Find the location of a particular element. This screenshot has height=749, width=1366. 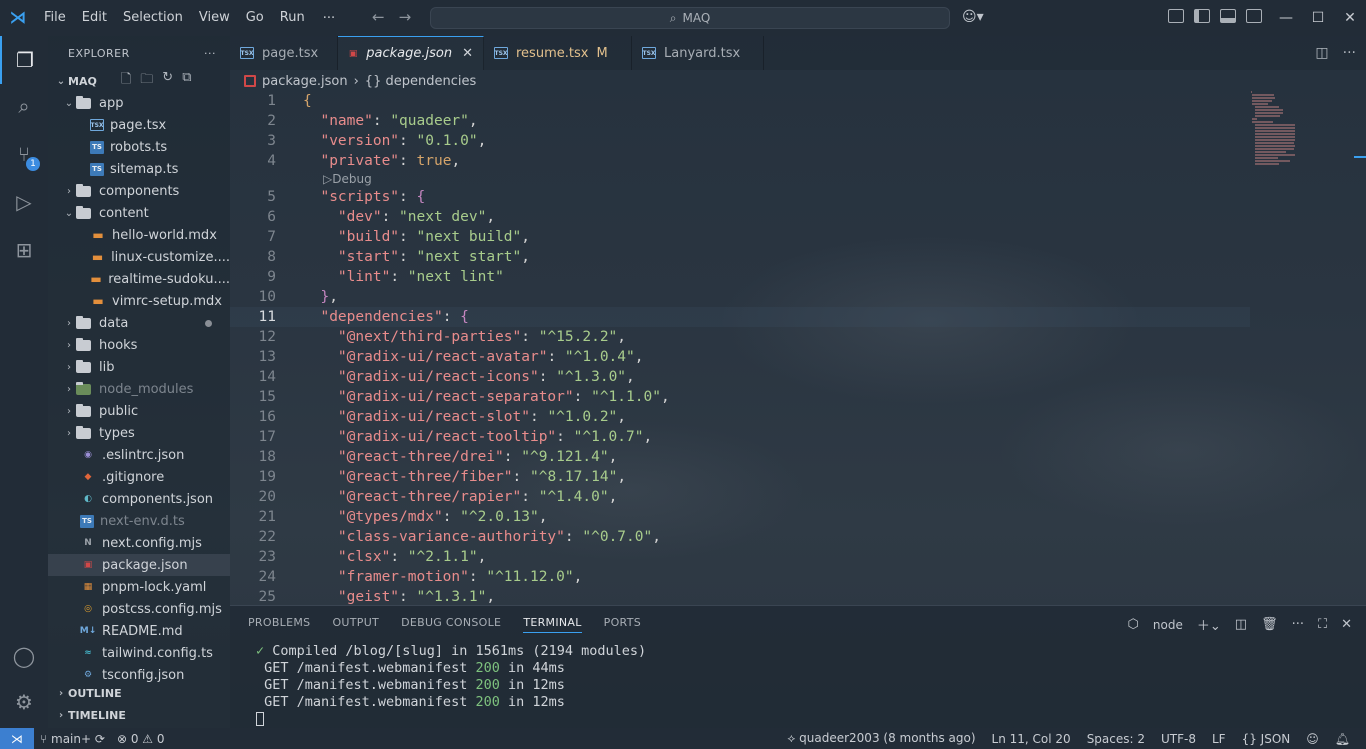

menu-item-selection: Selection is located at coordinates (153, 18).